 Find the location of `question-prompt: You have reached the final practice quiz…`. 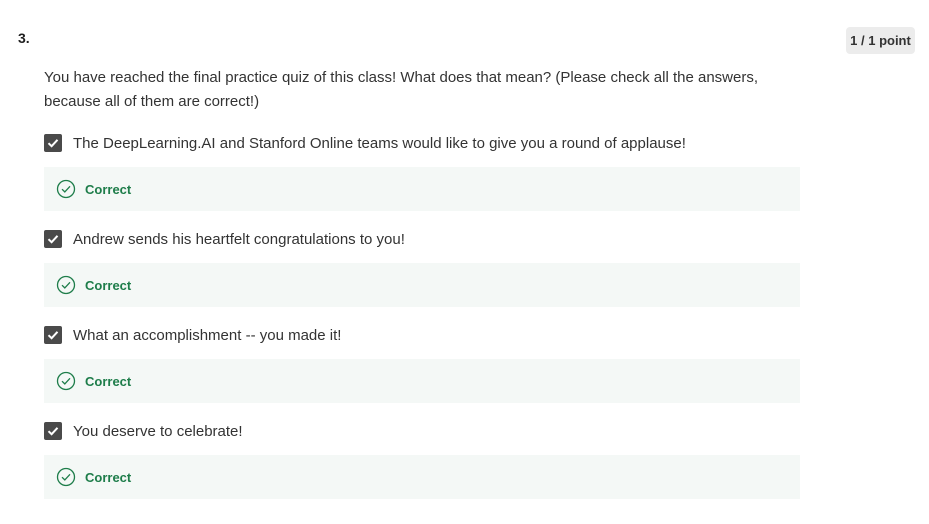

question-prompt: You have reached the final practice quiz… is located at coordinates (401, 89).